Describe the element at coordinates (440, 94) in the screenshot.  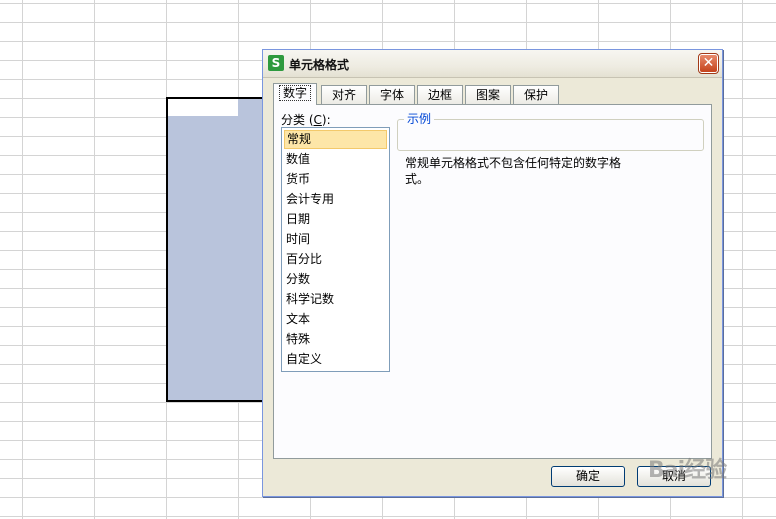
I see `tab-border: 边框` at that location.